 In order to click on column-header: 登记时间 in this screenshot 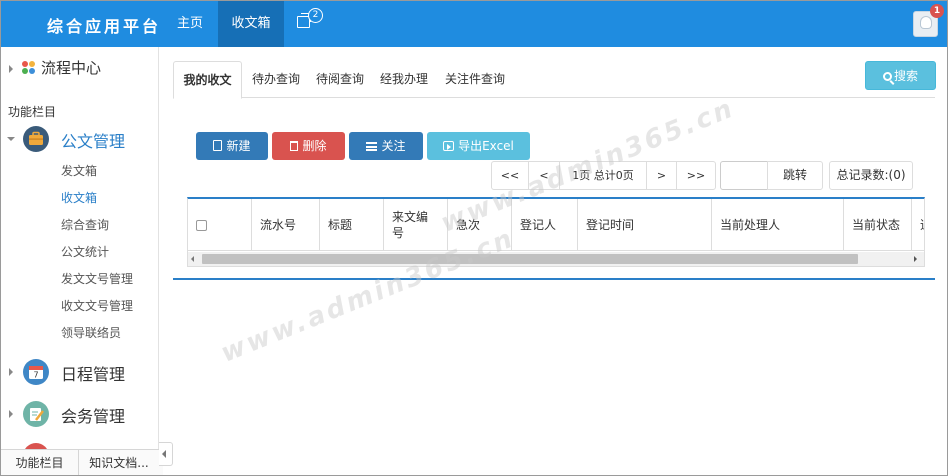, I will do `click(645, 225)`.